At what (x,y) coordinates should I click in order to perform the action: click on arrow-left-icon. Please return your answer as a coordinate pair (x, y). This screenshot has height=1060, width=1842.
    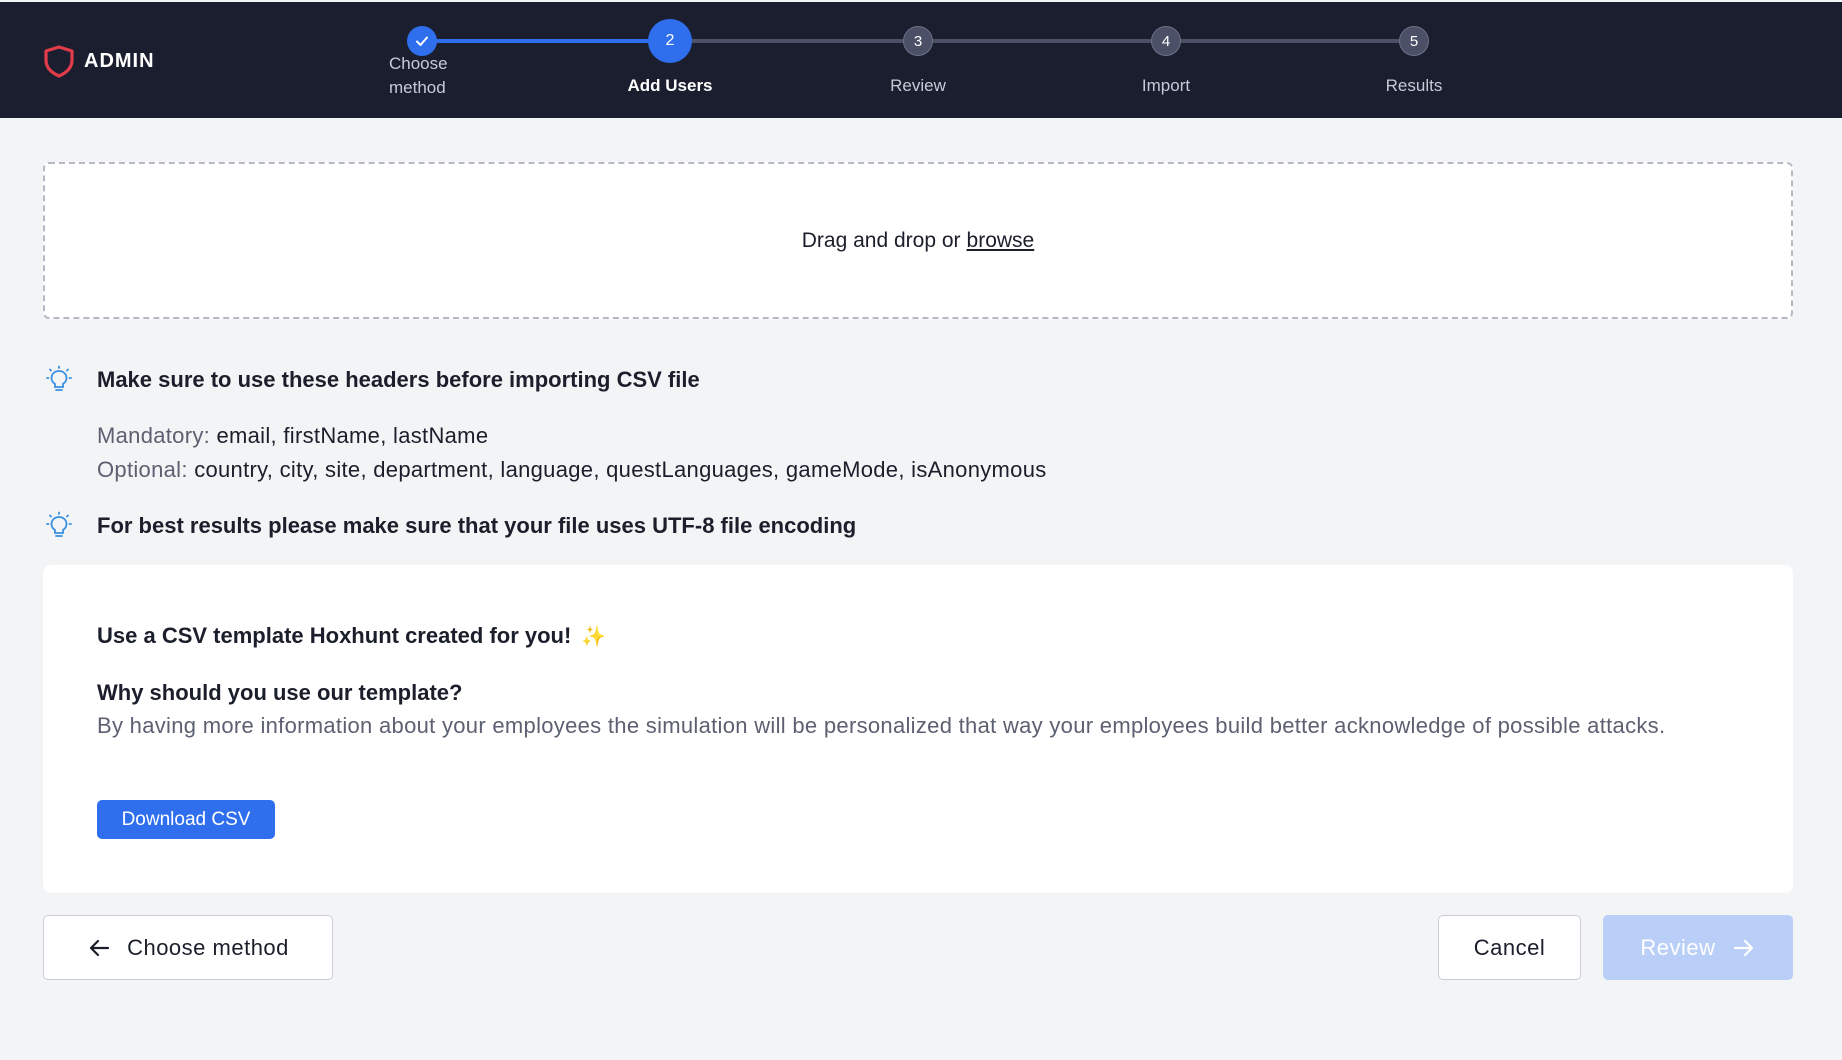
    Looking at the image, I should click on (99, 947).